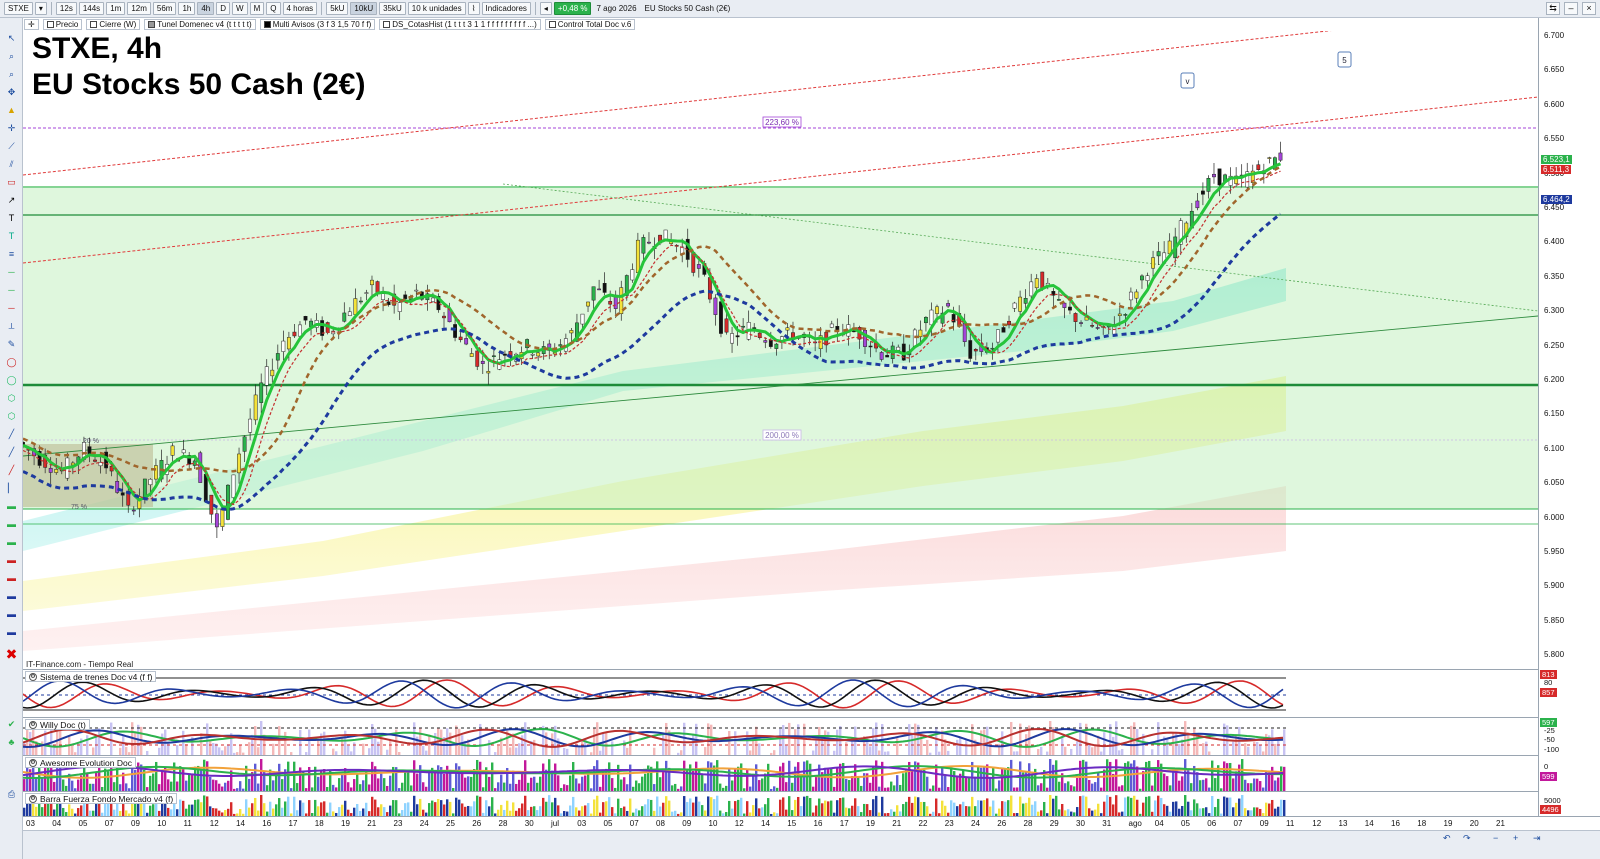 Image resolution: width=1600 pixels, height=859 pixels. I want to click on print-icon: ⎙, so click(11, 794).